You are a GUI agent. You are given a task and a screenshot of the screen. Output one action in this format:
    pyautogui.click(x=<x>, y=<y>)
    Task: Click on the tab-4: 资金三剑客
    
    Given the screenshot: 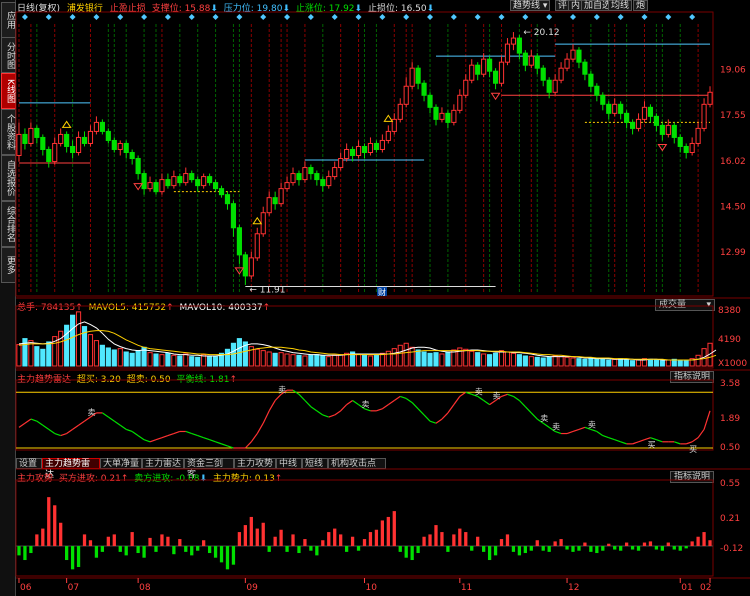 What is the action you would take?
    pyautogui.click(x=209, y=469)
    